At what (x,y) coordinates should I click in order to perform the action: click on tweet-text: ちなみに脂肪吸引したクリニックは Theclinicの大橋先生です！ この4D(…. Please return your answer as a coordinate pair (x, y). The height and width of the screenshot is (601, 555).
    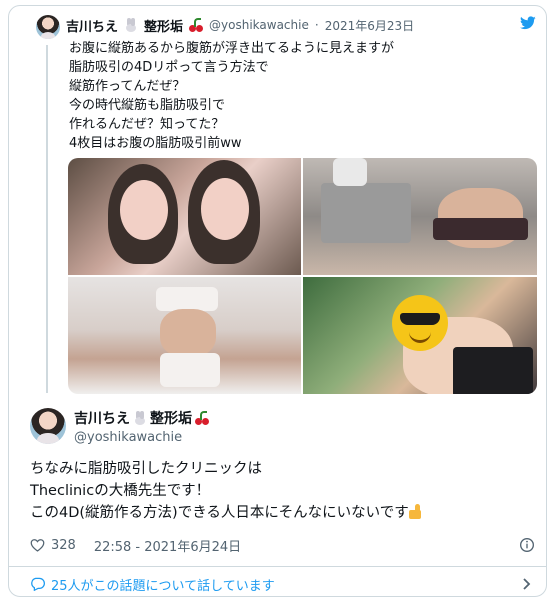
    Looking at the image, I should click on (280, 491).